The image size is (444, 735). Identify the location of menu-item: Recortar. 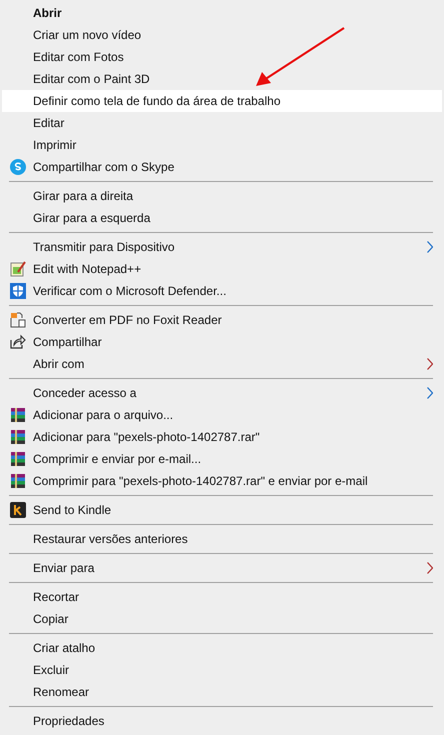
(222, 597).